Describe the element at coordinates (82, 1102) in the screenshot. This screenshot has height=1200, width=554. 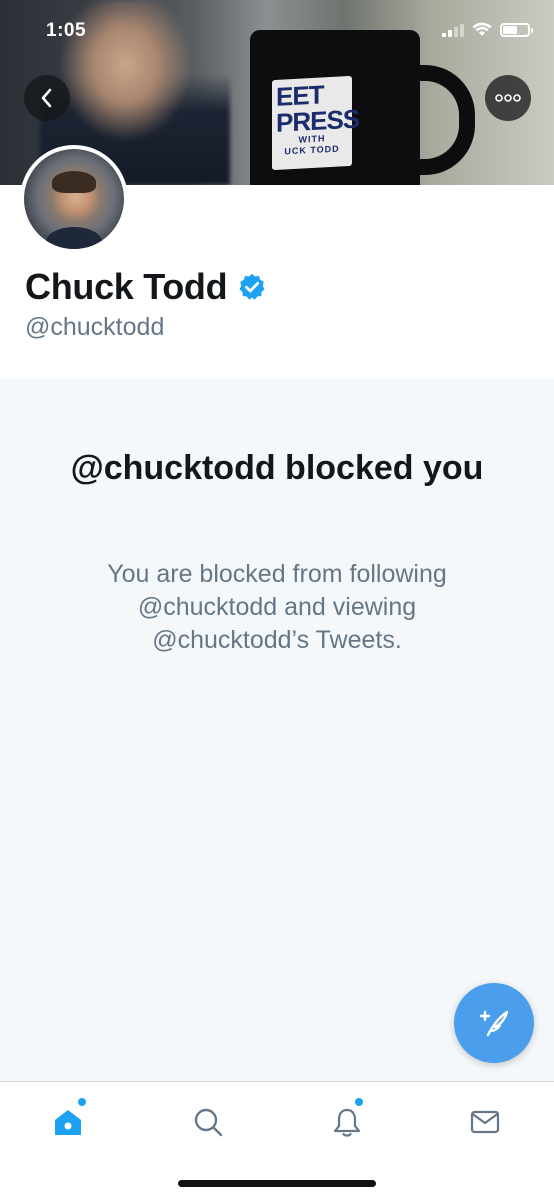
I see `home-notification-dot` at that location.